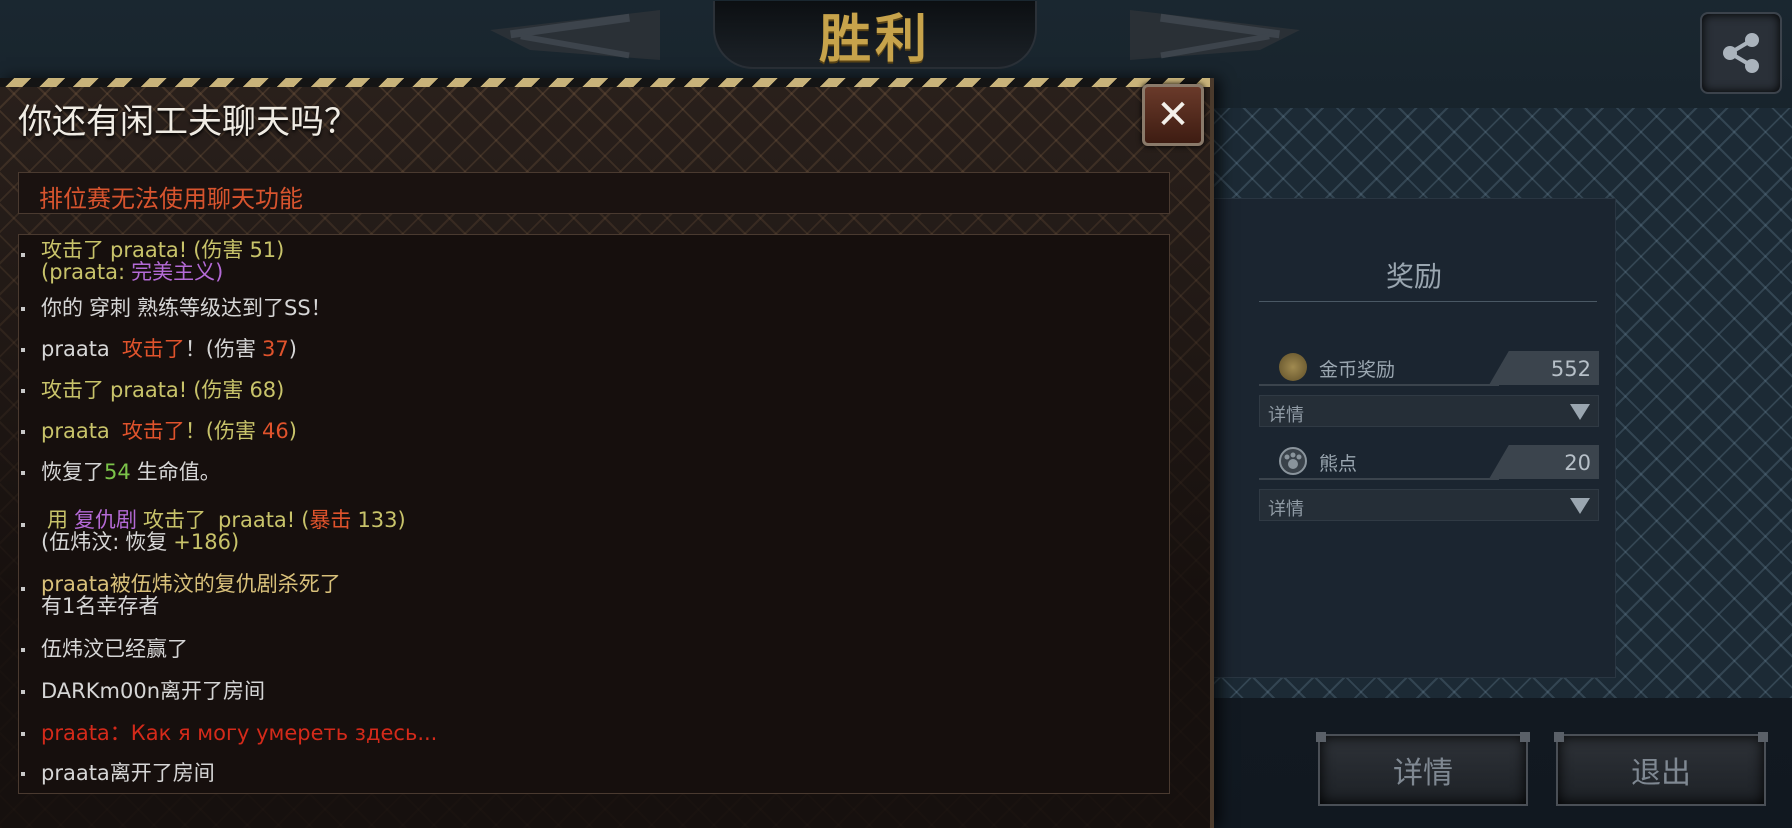 The height and width of the screenshot is (828, 1792). Describe the element at coordinates (1286, 509) in the screenshot. I see `bear-detail-label: 详情` at that location.